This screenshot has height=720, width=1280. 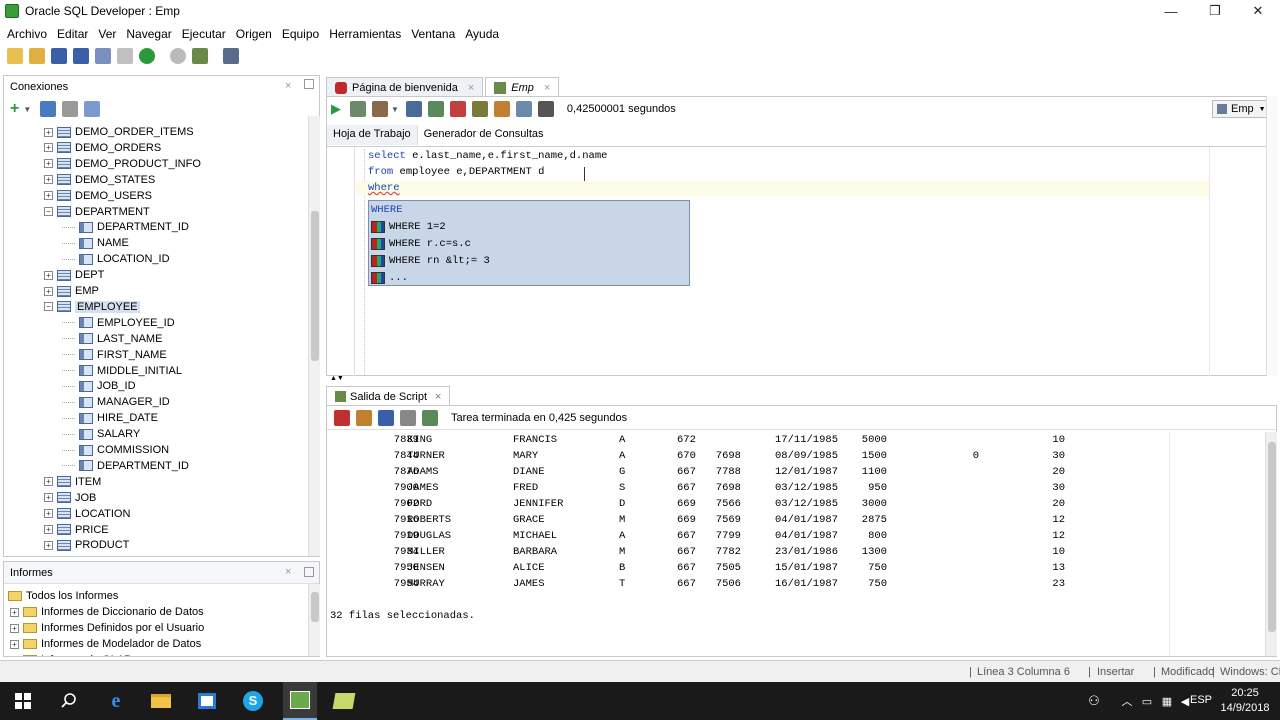 What do you see at coordinates (253, 701) in the screenshot?
I see `skype-icon: S` at bounding box center [253, 701].